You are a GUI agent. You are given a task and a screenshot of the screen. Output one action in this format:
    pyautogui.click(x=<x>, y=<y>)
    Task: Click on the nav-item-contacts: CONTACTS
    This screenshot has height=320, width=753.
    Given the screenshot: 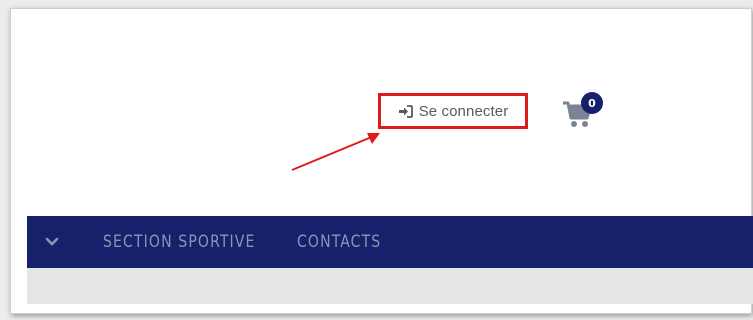 What is the action you would take?
    pyautogui.click(x=339, y=242)
    